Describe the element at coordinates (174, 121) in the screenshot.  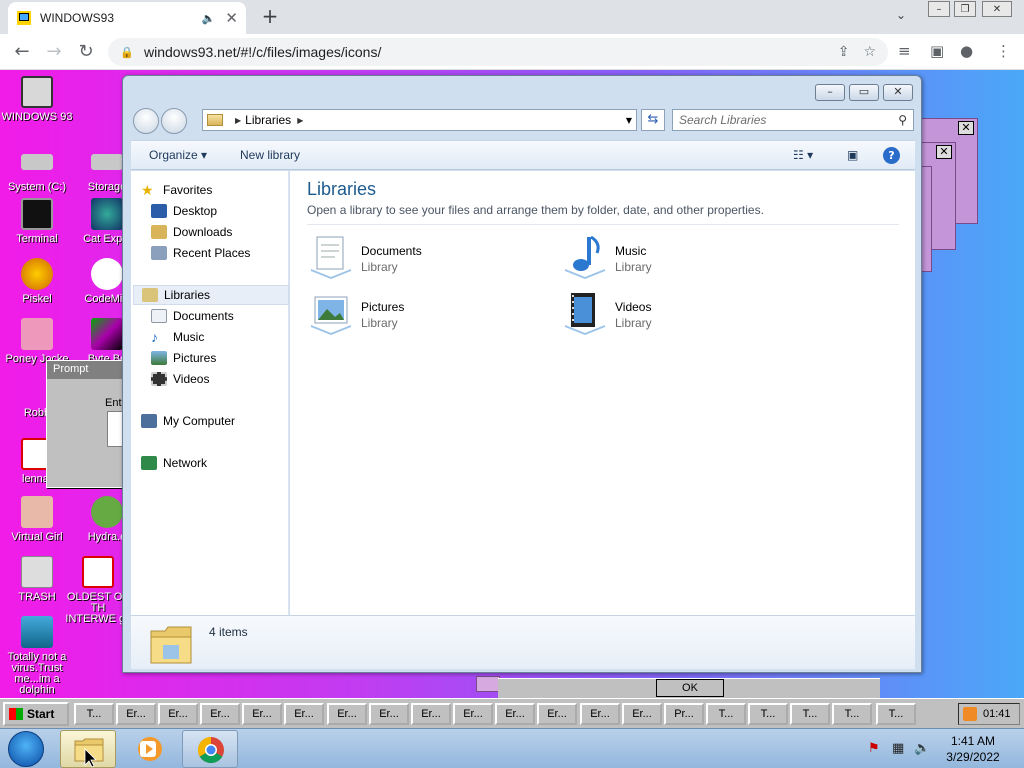
I see `forward-icon` at that location.